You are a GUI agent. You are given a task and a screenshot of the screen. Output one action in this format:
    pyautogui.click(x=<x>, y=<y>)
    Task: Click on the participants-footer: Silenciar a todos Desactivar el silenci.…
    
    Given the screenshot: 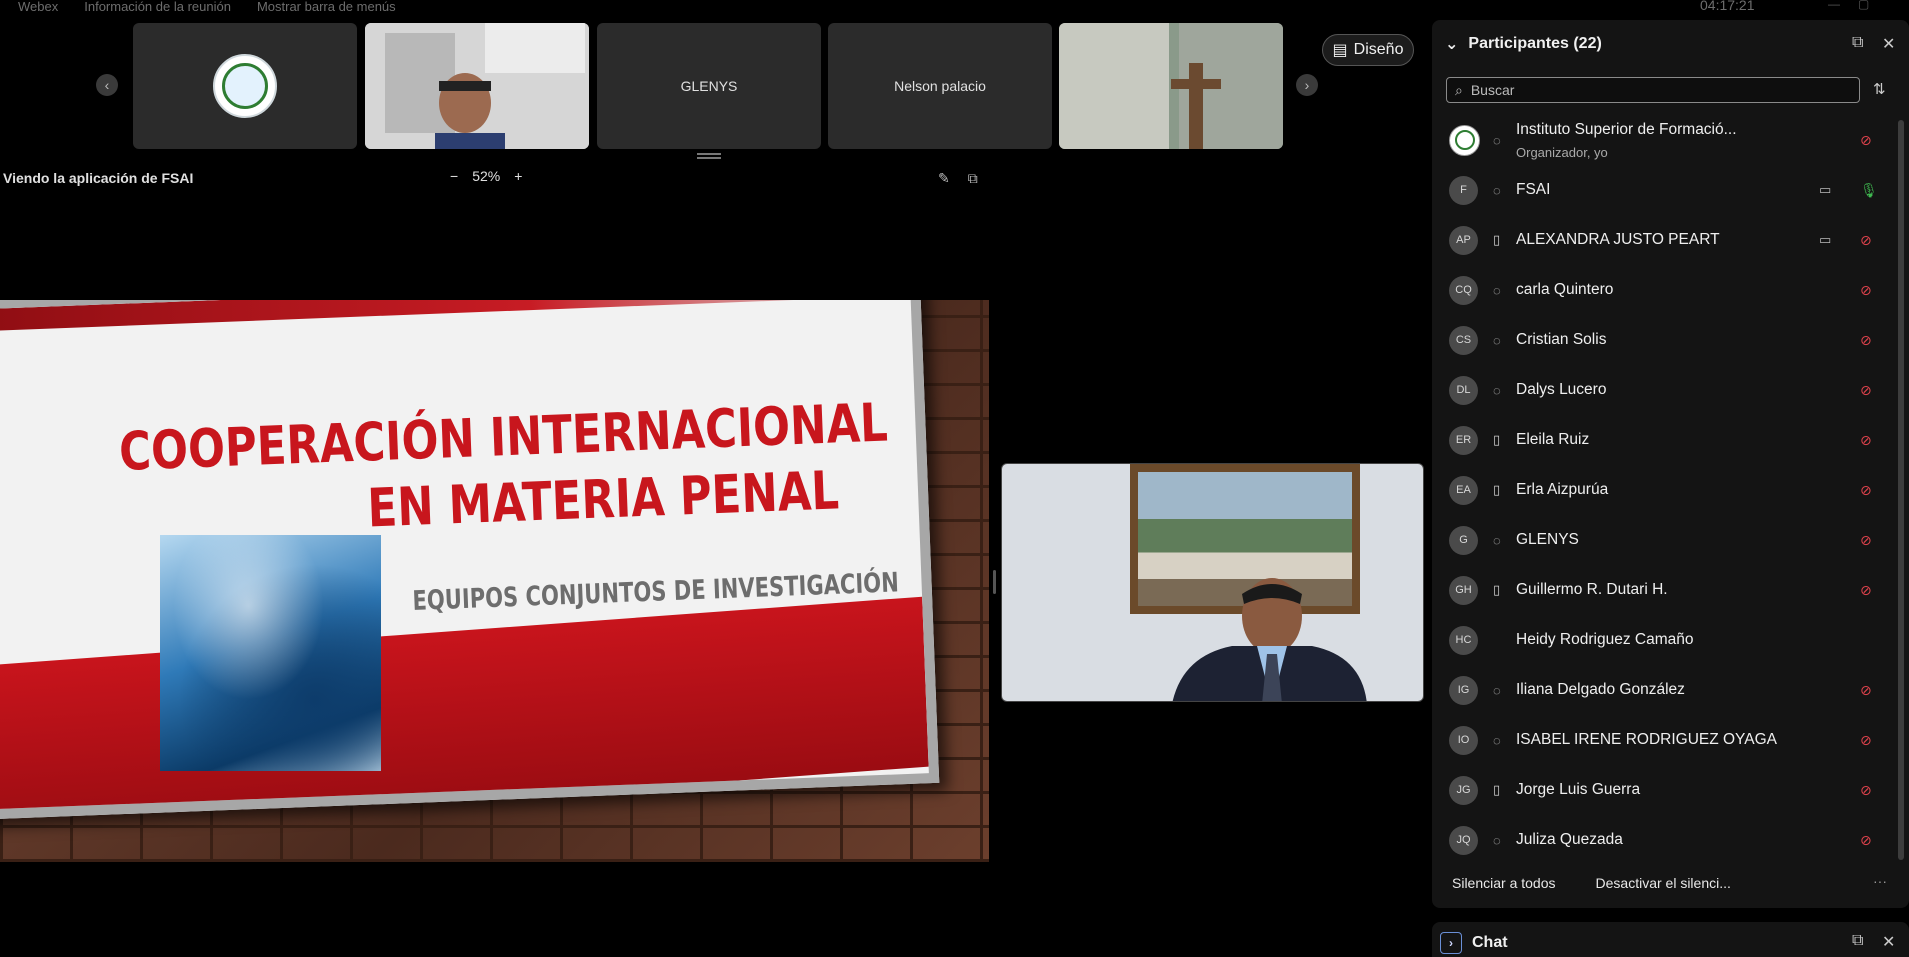 What is the action you would take?
    pyautogui.click(x=1591, y=883)
    